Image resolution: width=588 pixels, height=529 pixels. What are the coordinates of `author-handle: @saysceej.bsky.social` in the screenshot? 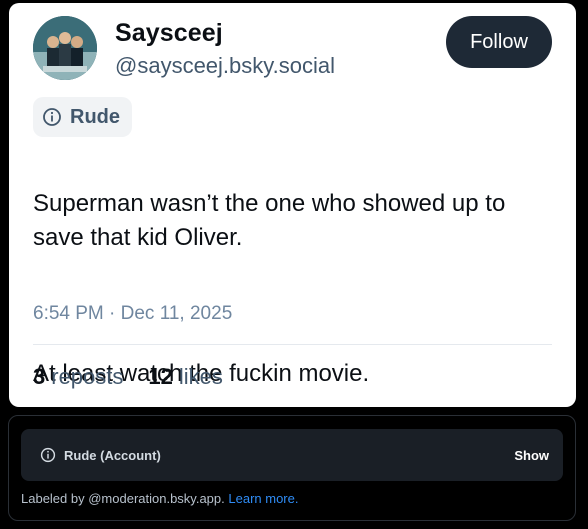 It's located at (225, 66).